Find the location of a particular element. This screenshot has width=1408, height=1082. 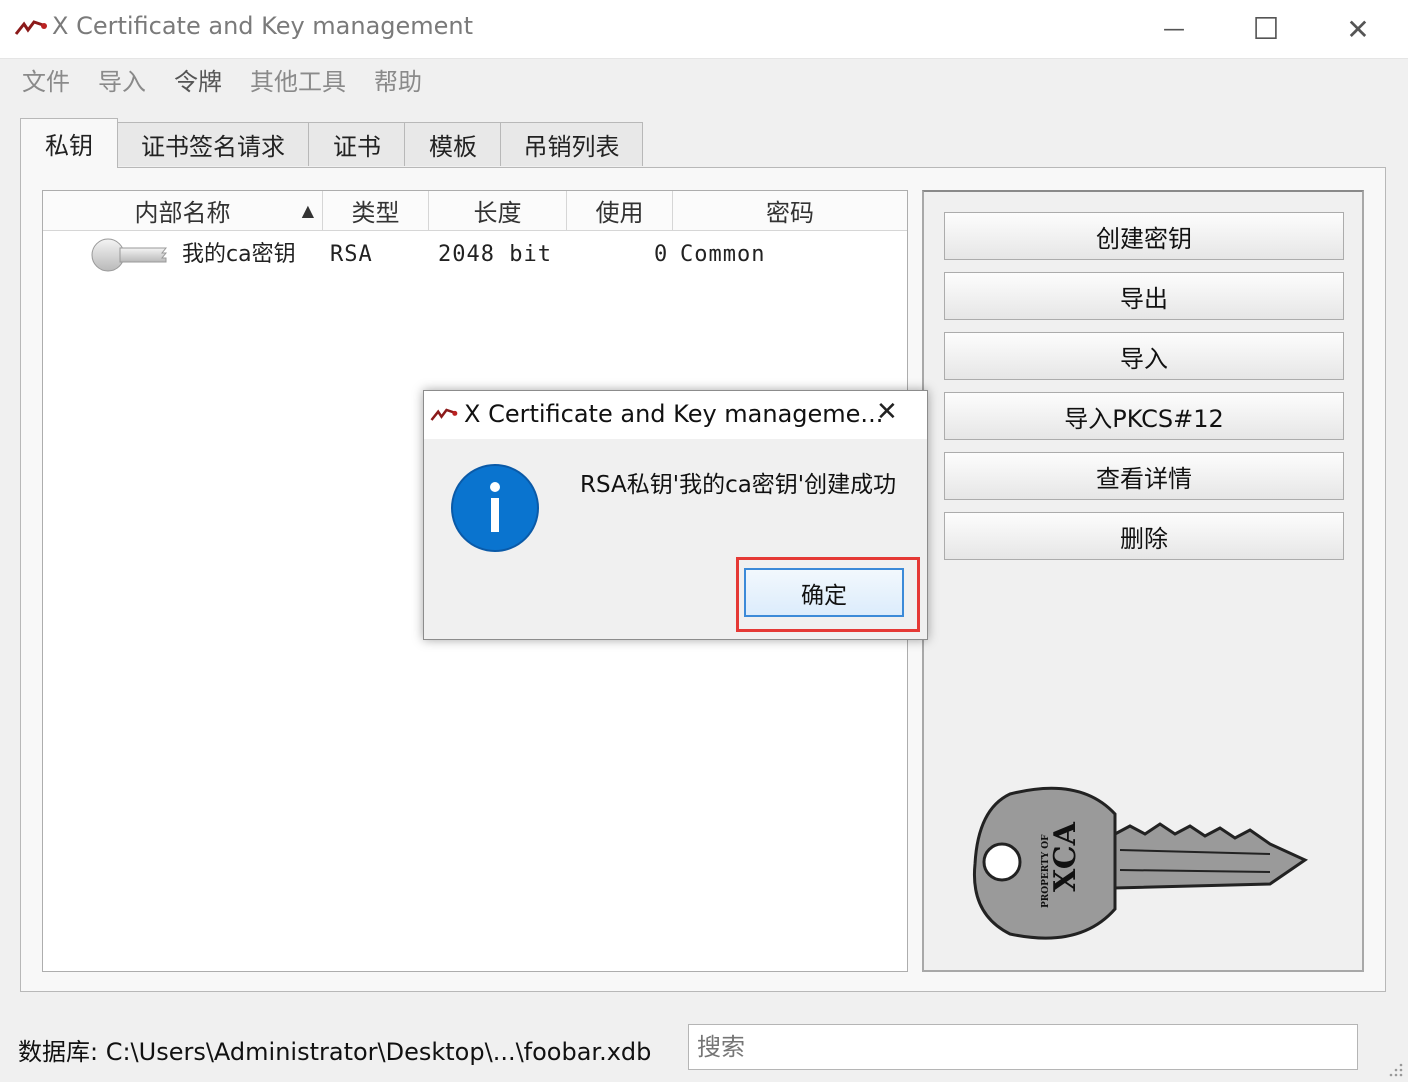

column-header-type: 类型 is located at coordinates (376, 211).